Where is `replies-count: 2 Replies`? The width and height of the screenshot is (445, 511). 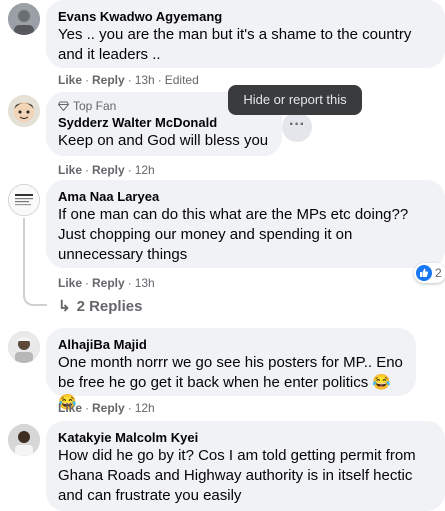
replies-count: 2 Replies is located at coordinates (109, 306).